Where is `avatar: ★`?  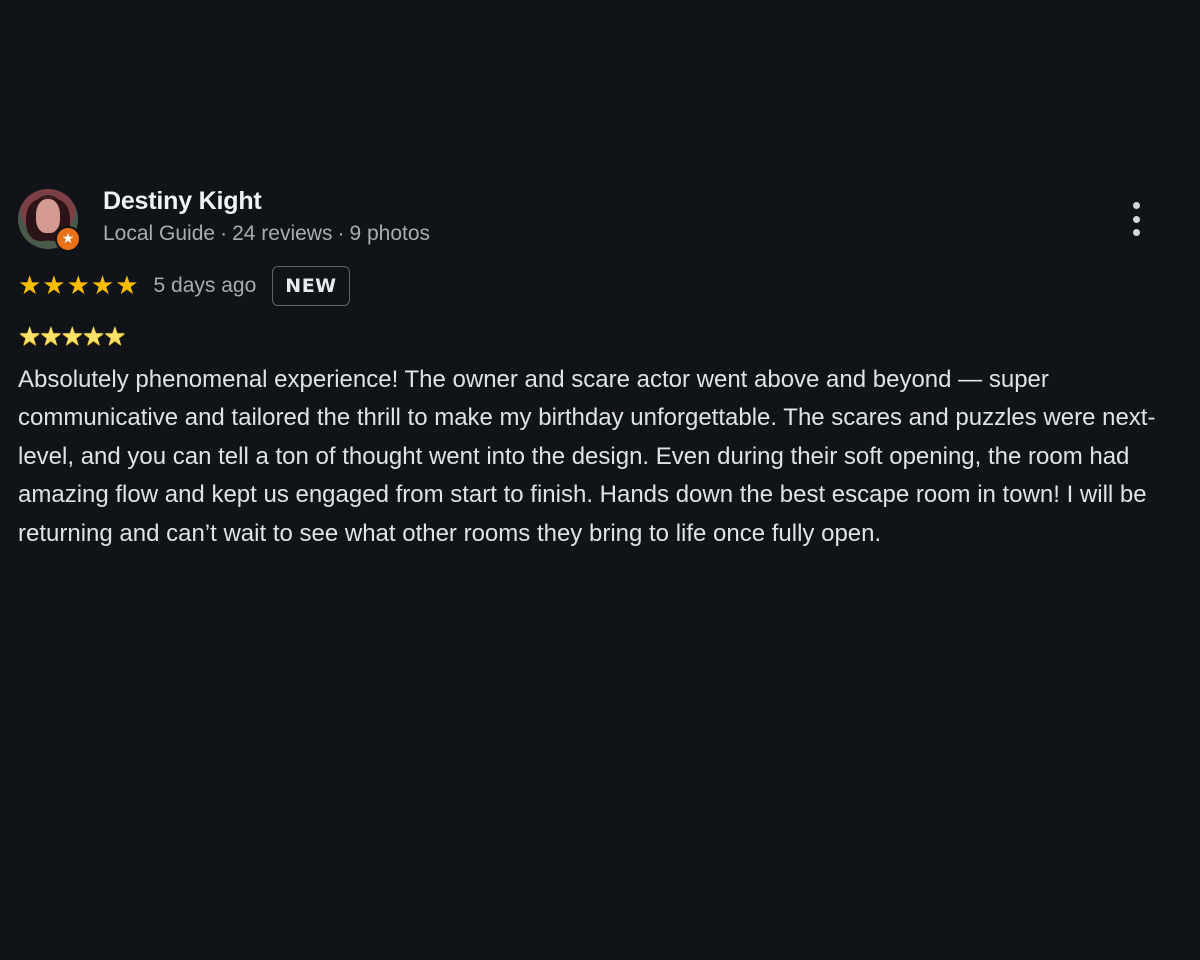
avatar: ★ is located at coordinates (49, 220).